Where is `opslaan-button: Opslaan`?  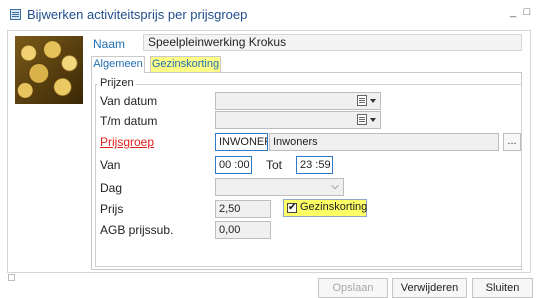
opslaan-button: Opslaan is located at coordinates (353, 288).